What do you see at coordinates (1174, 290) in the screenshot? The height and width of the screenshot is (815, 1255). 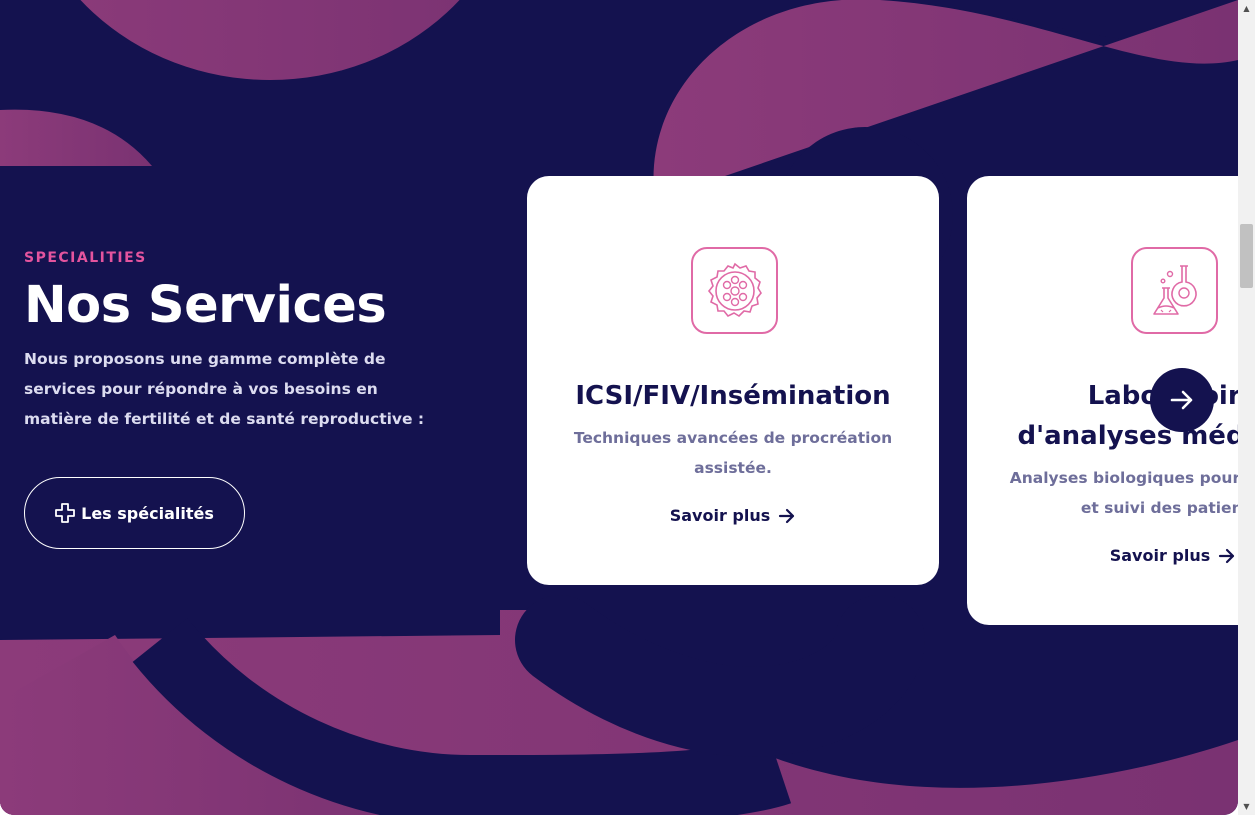 I see `lab-flask-icon` at bounding box center [1174, 290].